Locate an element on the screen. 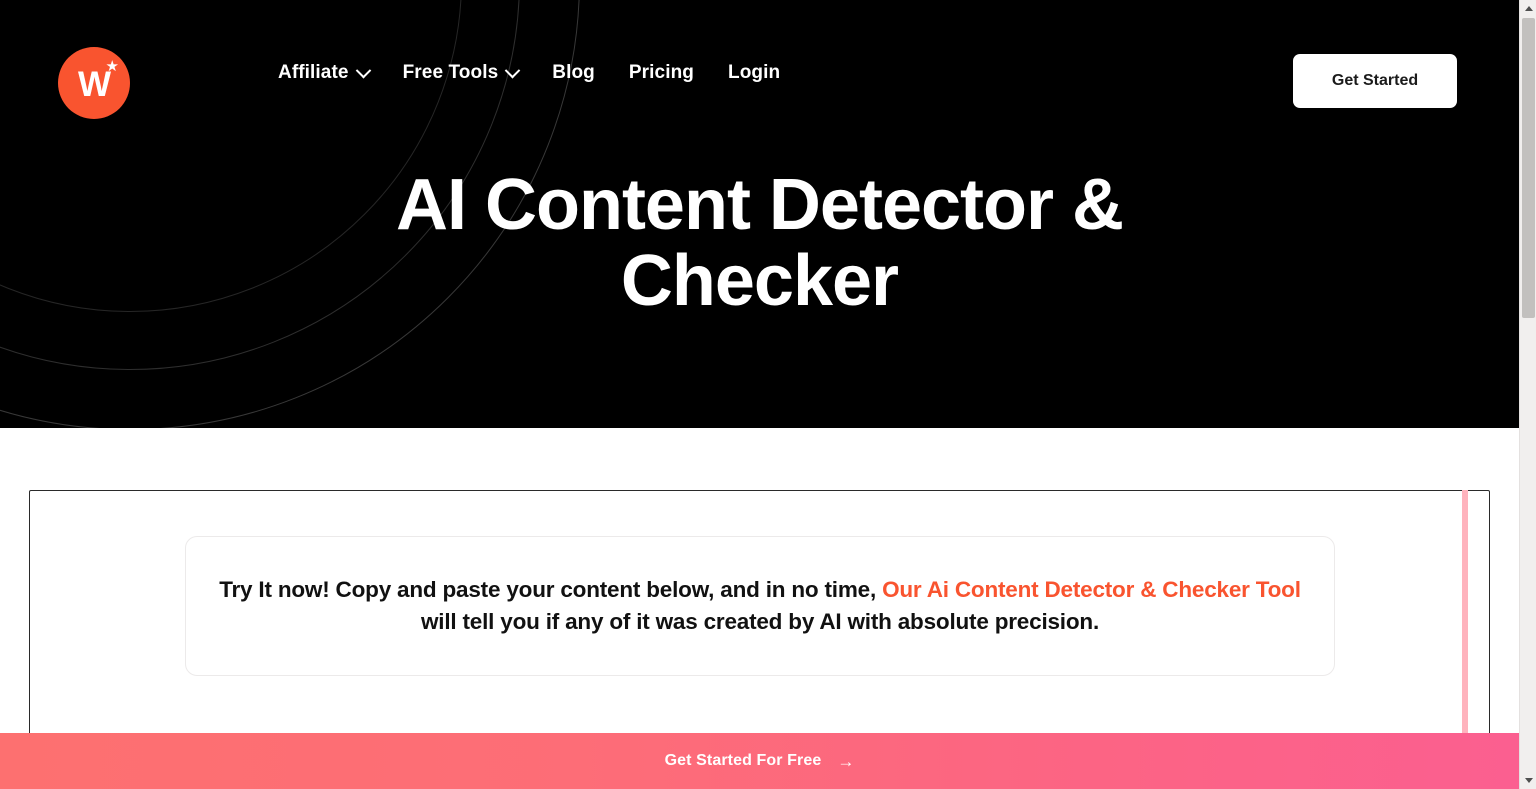  arrow-right-icon: → is located at coordinates (846, 761).